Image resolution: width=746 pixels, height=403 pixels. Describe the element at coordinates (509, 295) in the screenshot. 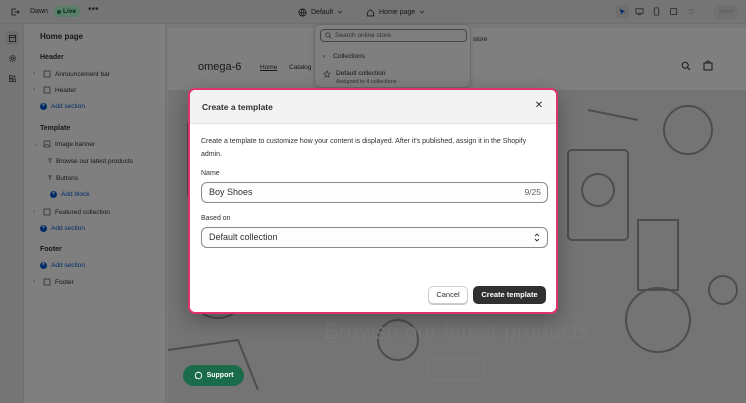

I see `create-template-button: Create template` at that location.